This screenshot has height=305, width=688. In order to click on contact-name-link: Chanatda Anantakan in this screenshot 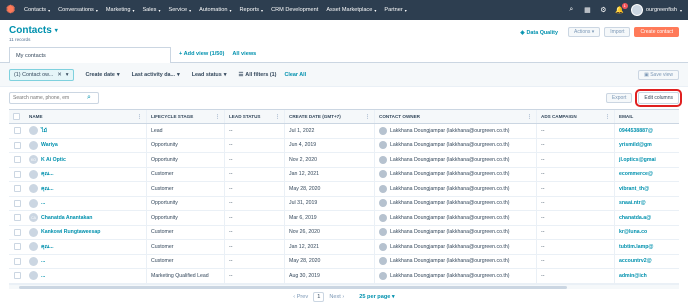, I will do `click(66, 218)`.